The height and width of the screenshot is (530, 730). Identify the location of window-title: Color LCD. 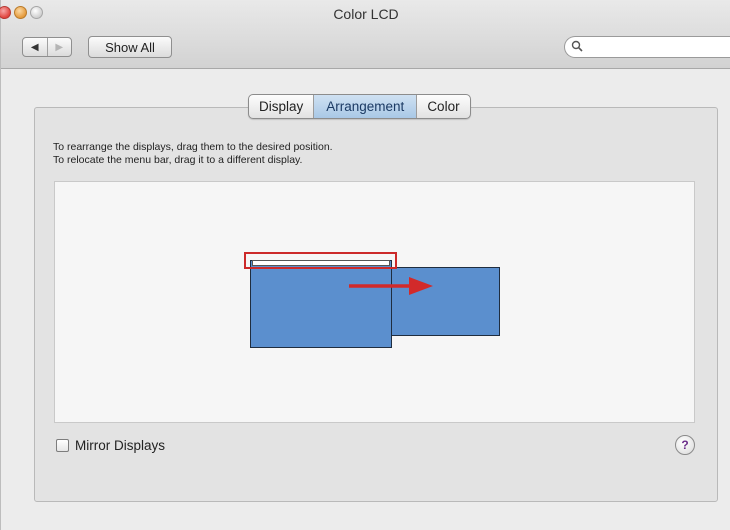
(366, 14).